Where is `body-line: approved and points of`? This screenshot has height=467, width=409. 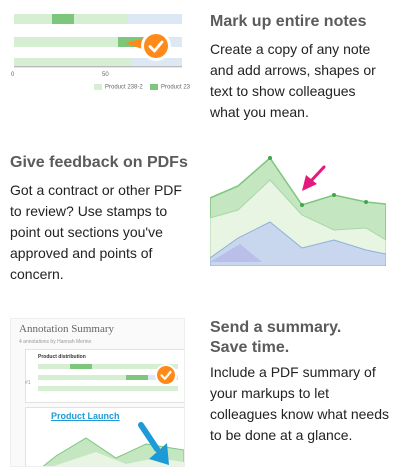 body-line: approved and points of is located at coordinates (81, 253).